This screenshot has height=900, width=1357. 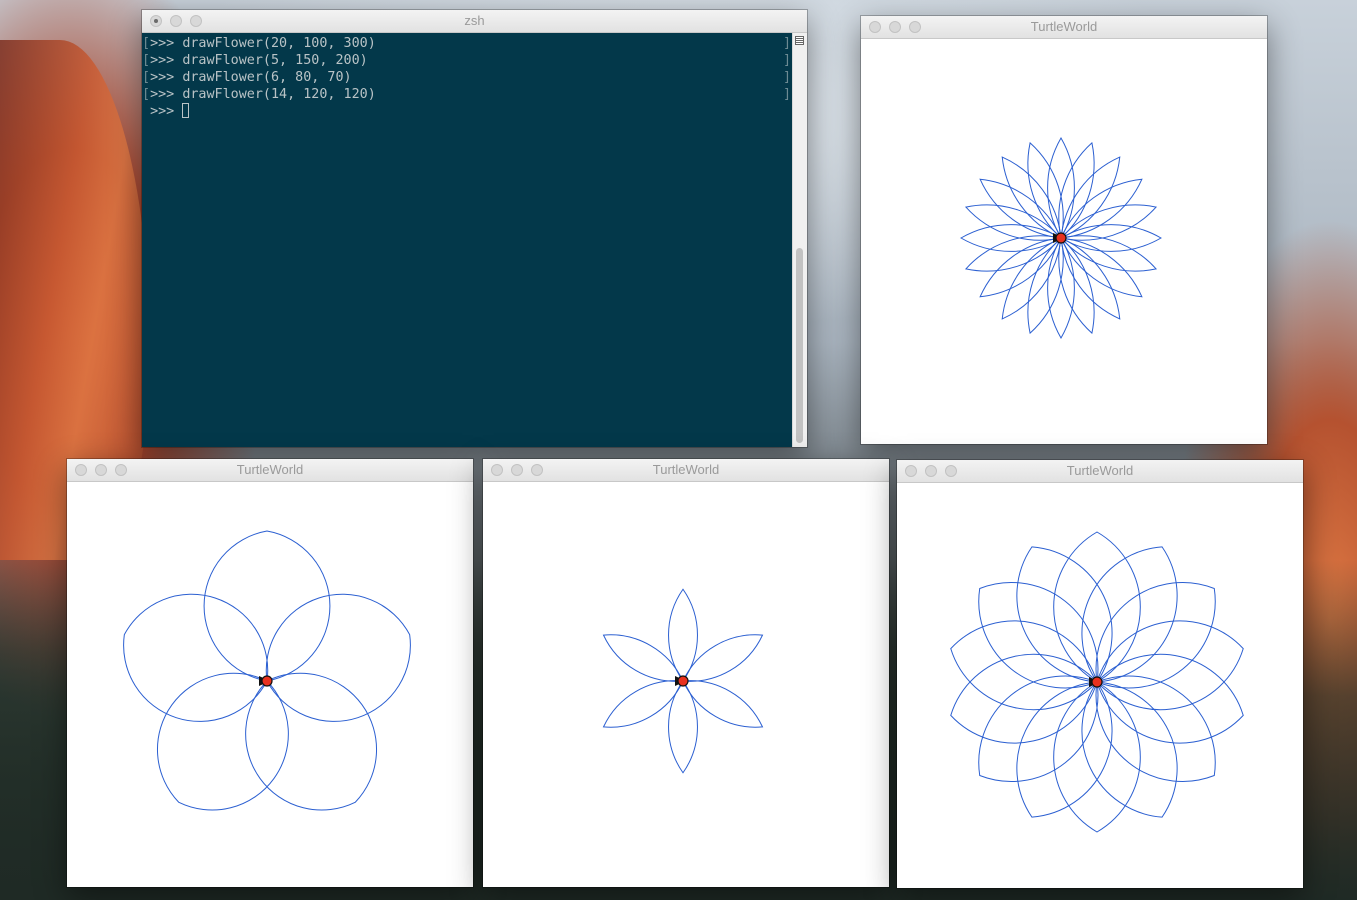 I want to click on terminal-titlebar: zsh, so click(x=474, y=21).